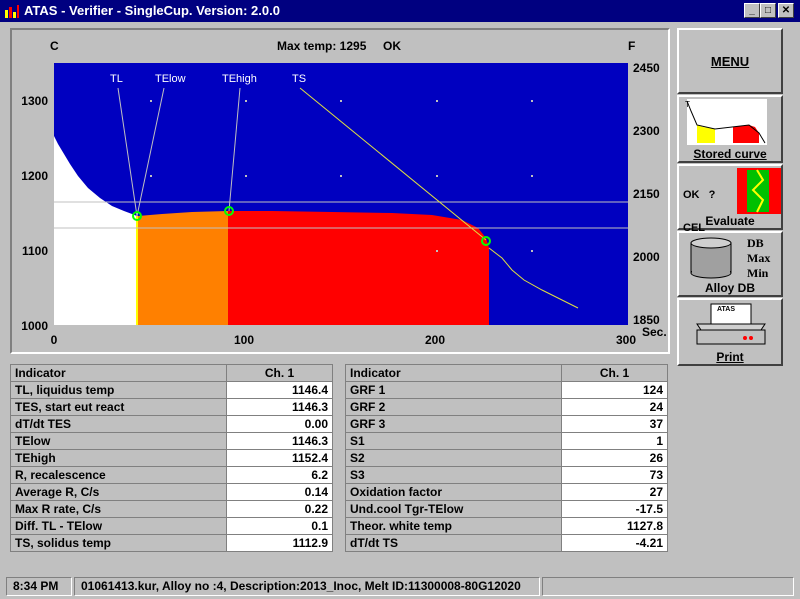 The width and height of the screenshot is (800, 599). What do you see at coordinates (786, 10) in the screenshot?
I see `close-button: ✕` at bounding box center [786, 10].